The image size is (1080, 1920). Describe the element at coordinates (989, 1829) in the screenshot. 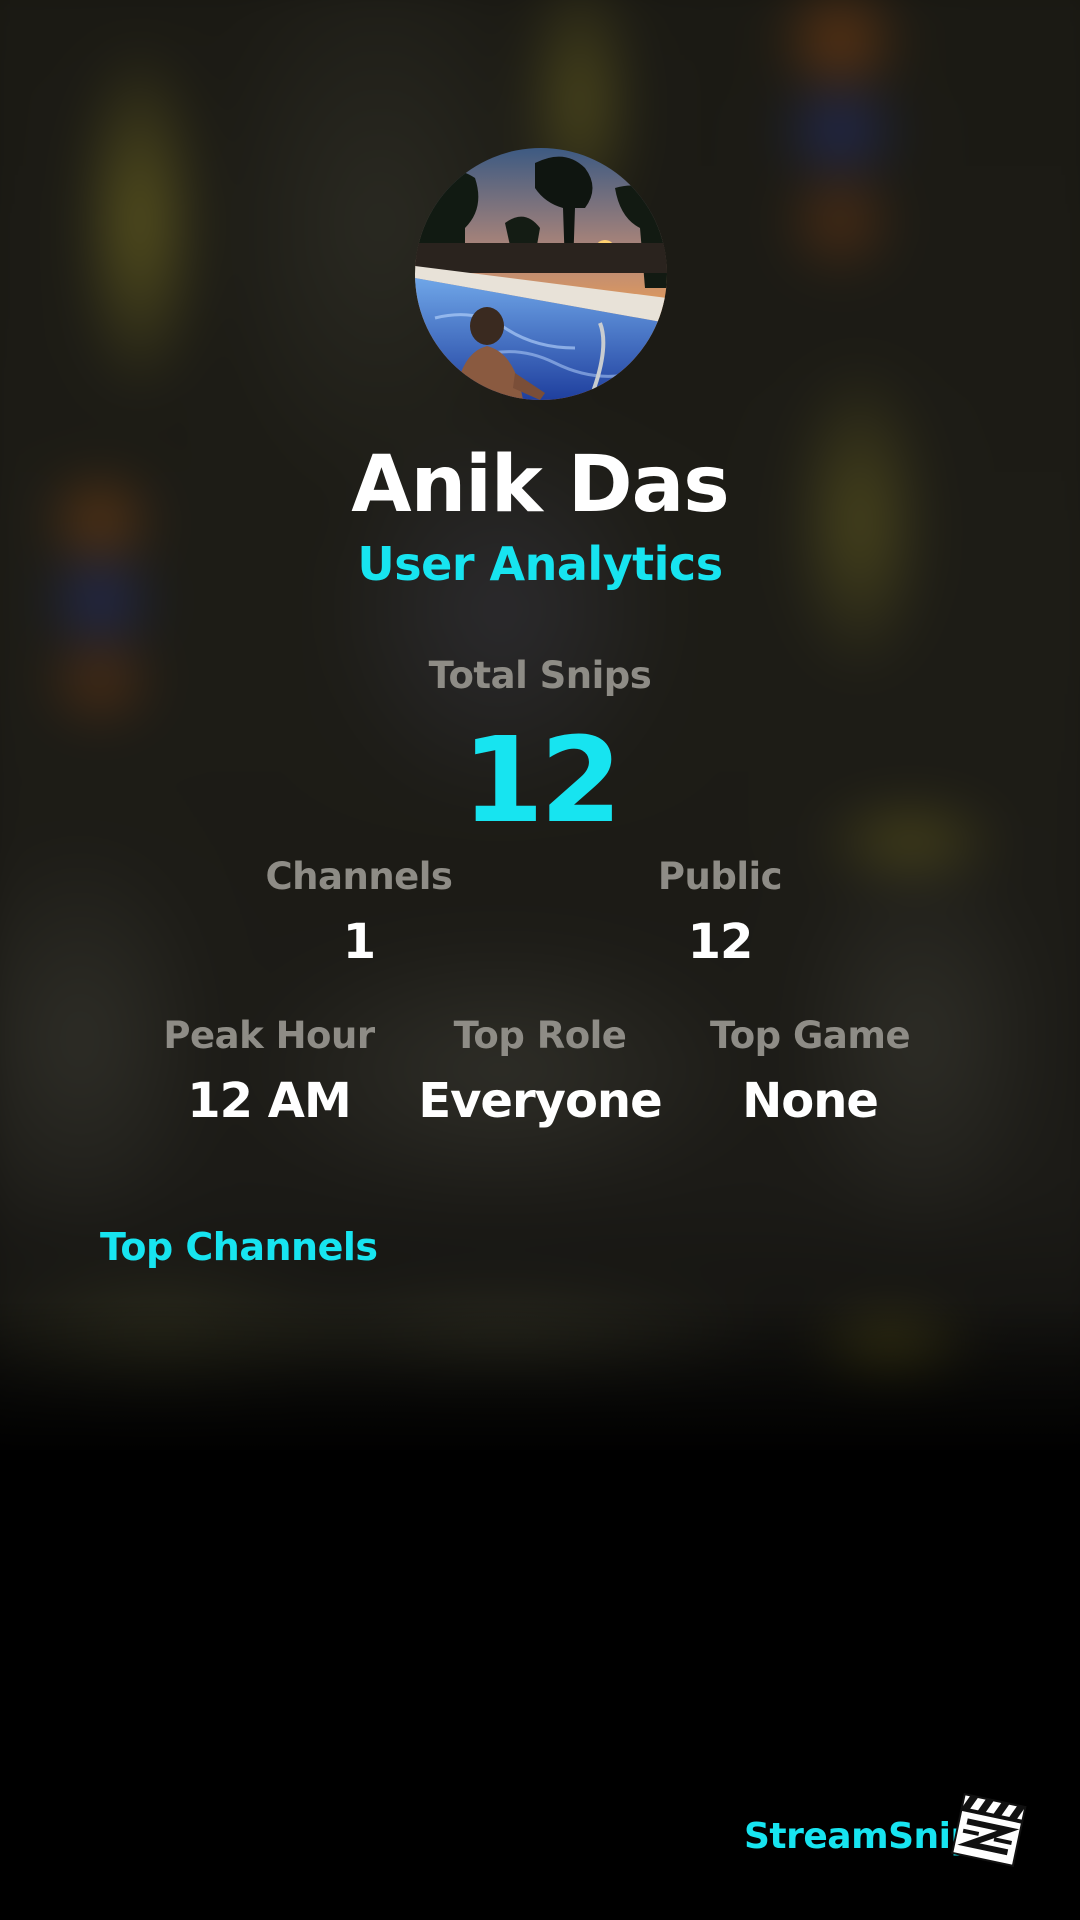

I see `clapperboard-icon` at that location.